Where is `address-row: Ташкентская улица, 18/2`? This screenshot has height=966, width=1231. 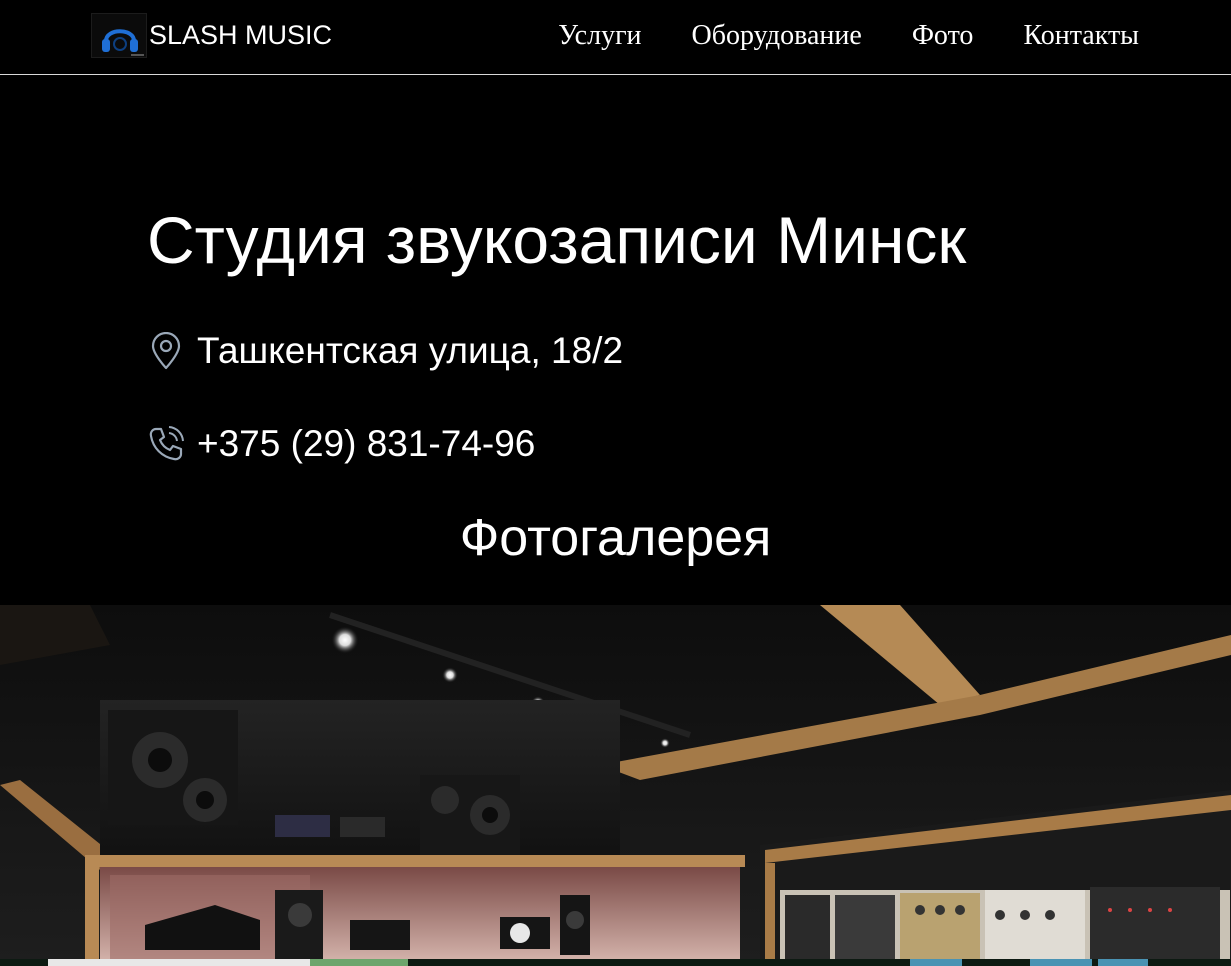
address-row: Ташкентская улица, 18/2 is located at coordinates (385, 351).